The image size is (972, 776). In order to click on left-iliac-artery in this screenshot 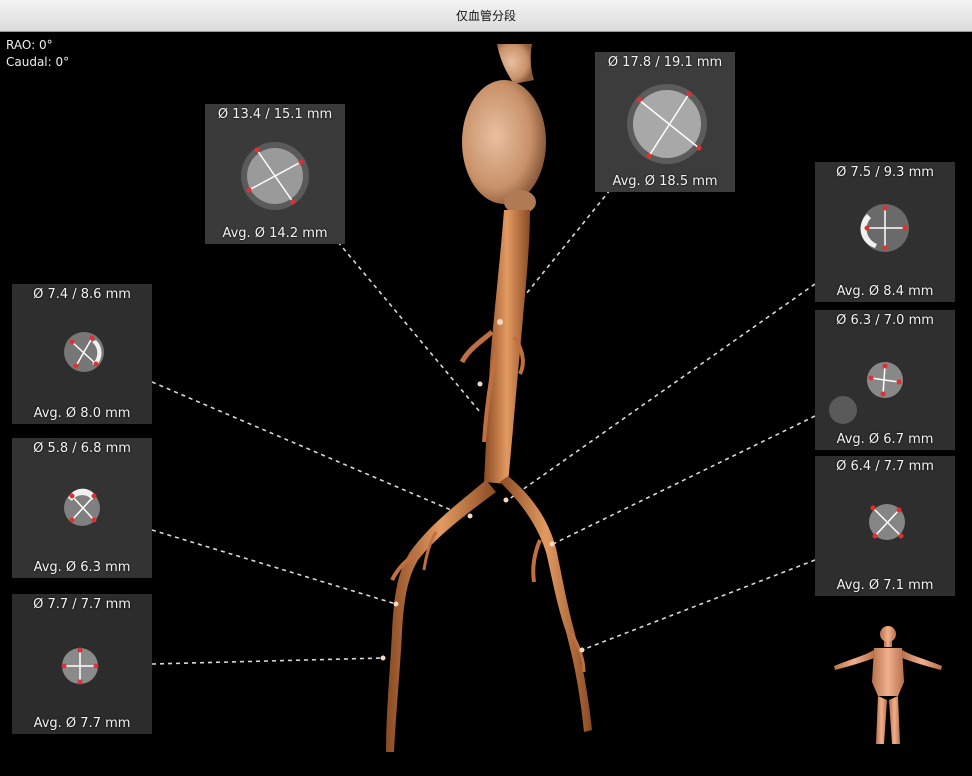, I will do `click(546, 604)`.